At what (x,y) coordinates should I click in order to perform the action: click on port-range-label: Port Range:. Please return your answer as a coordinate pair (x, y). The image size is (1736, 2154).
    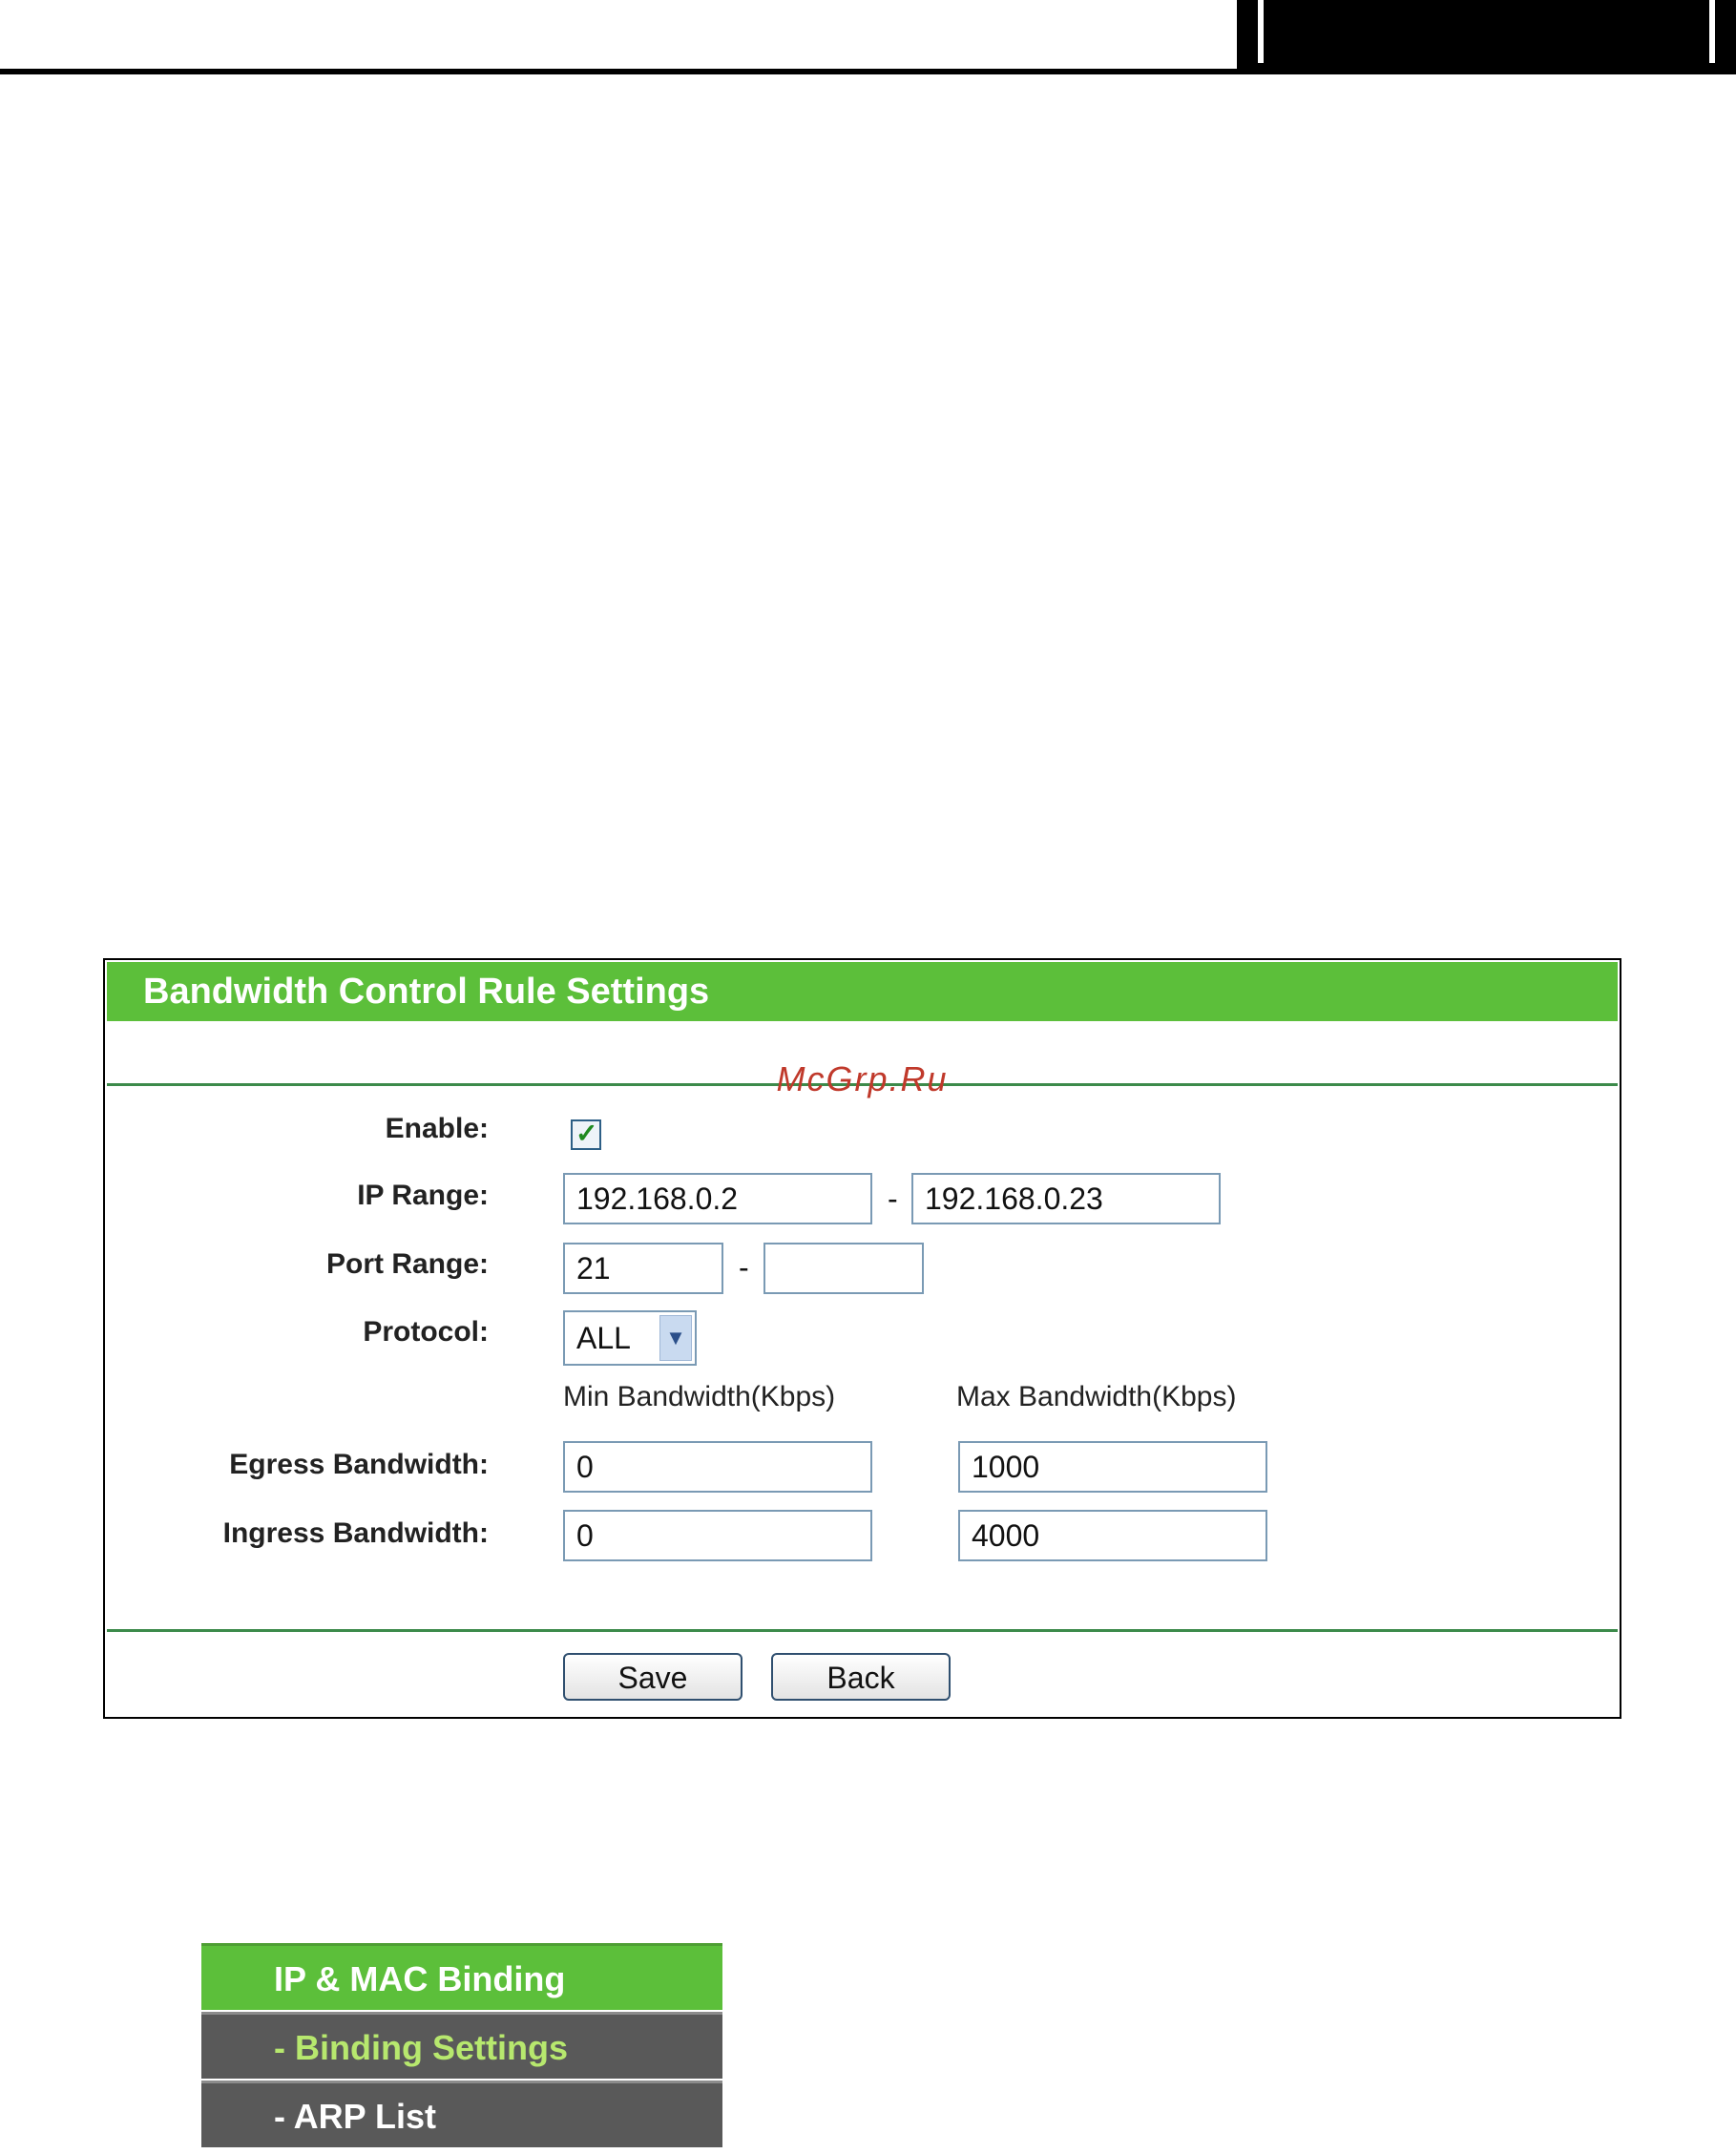
    Looking at the image, I should click on (407, 1264).